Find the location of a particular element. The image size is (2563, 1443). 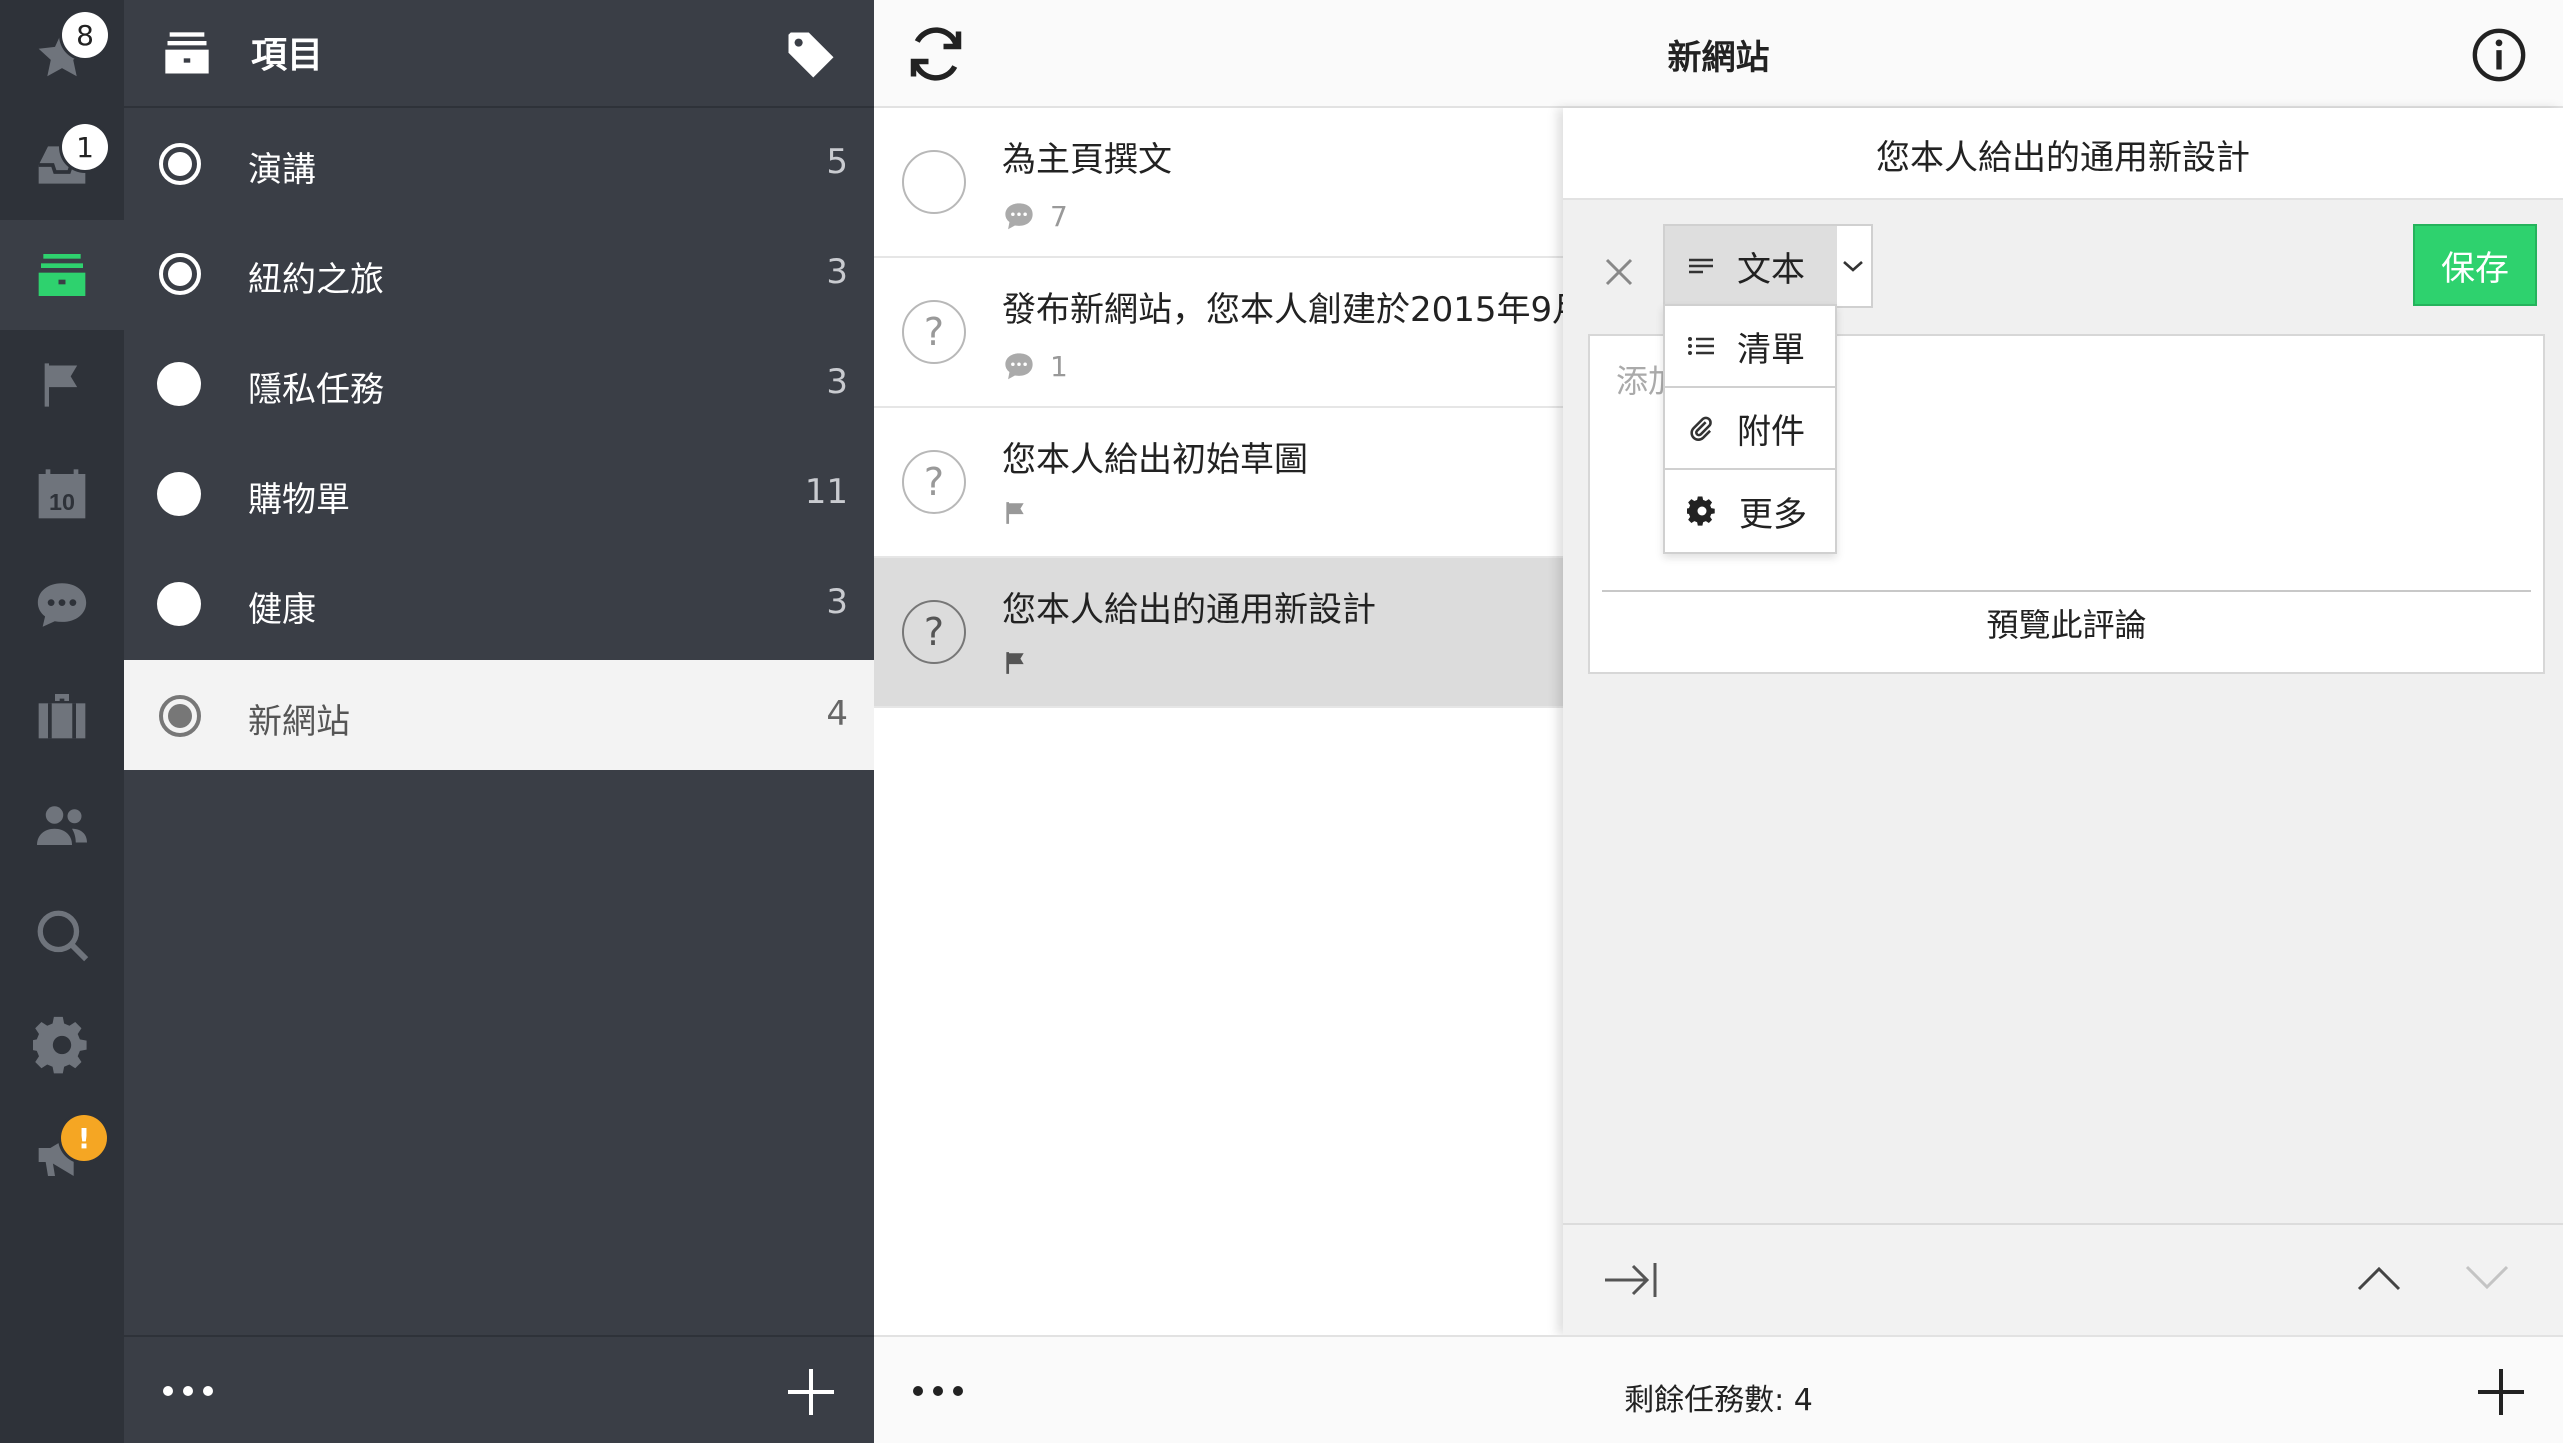

task-title: 發布新網站，您本人創建於2015年9月 is located at coordinates (1283, 310).